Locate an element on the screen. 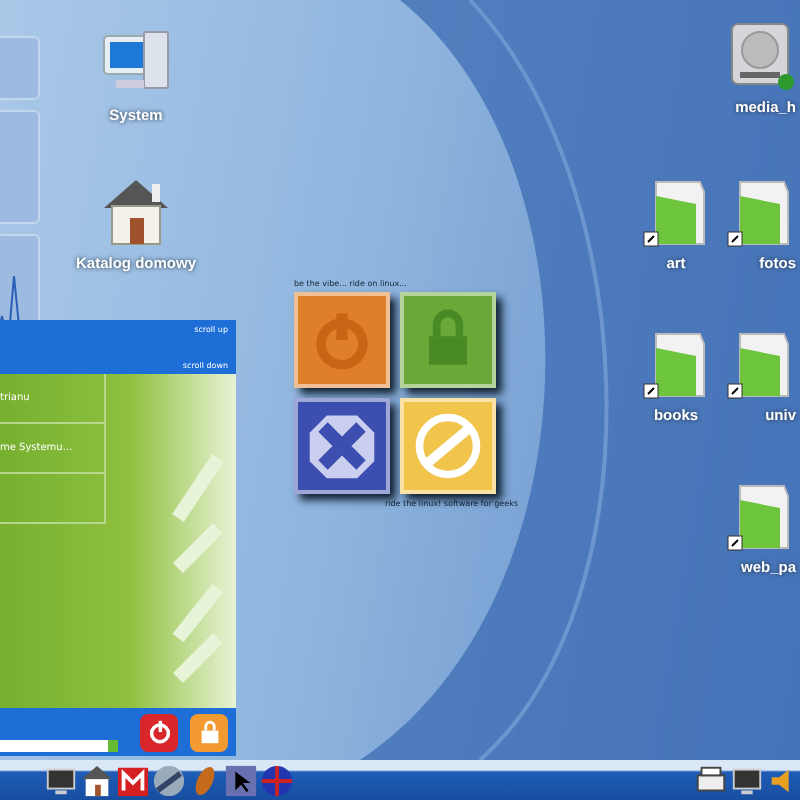 Image resolution: width=800 pixels, height=800 pixels. lock-tile is located at coordinates (448, 340).